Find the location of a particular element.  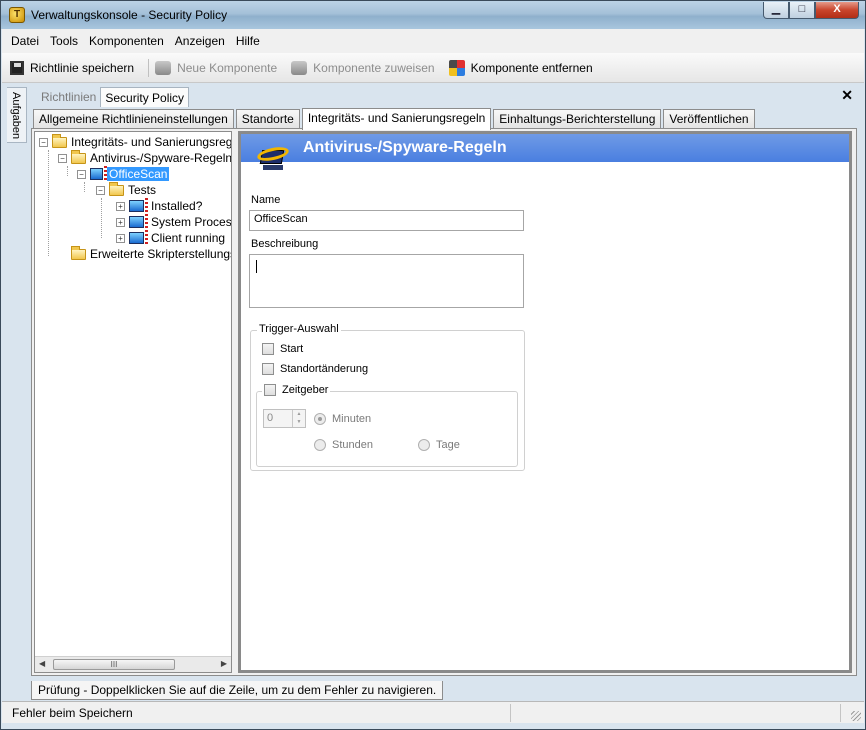

menu-tools: Tools is located at coordinates (64, 41).